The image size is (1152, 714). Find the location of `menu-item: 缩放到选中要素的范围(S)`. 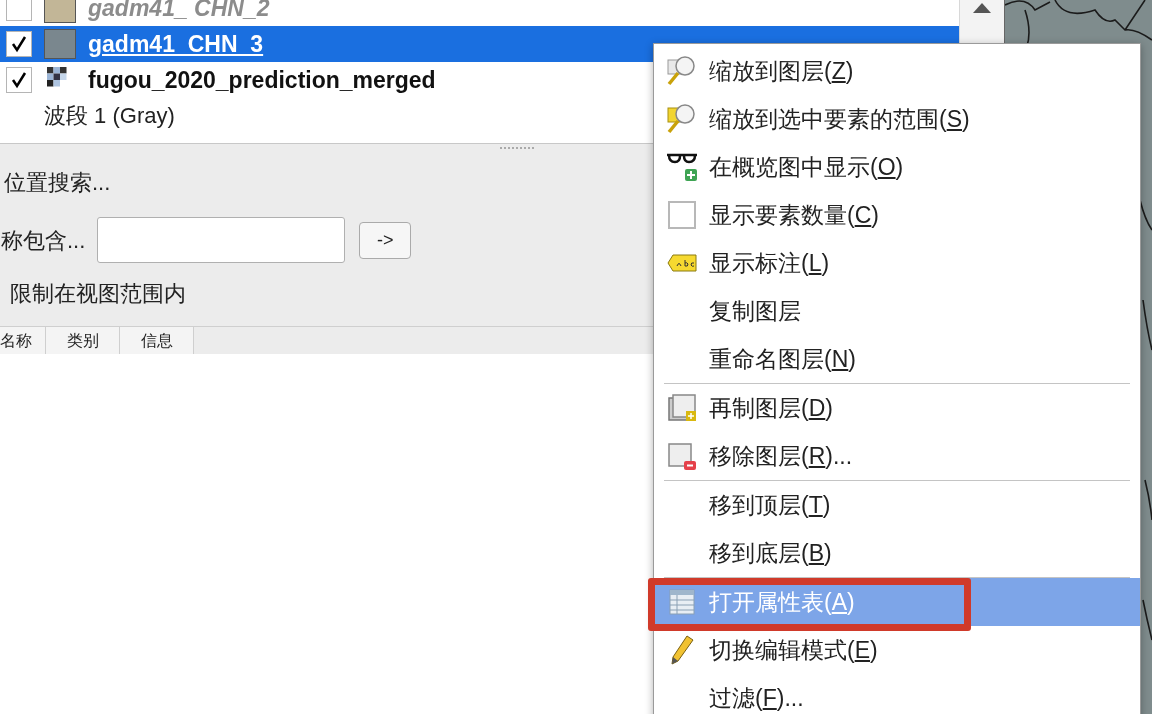

menu-item: 缩放到选中要素的范围(S) is located at coordinates (897, 119).